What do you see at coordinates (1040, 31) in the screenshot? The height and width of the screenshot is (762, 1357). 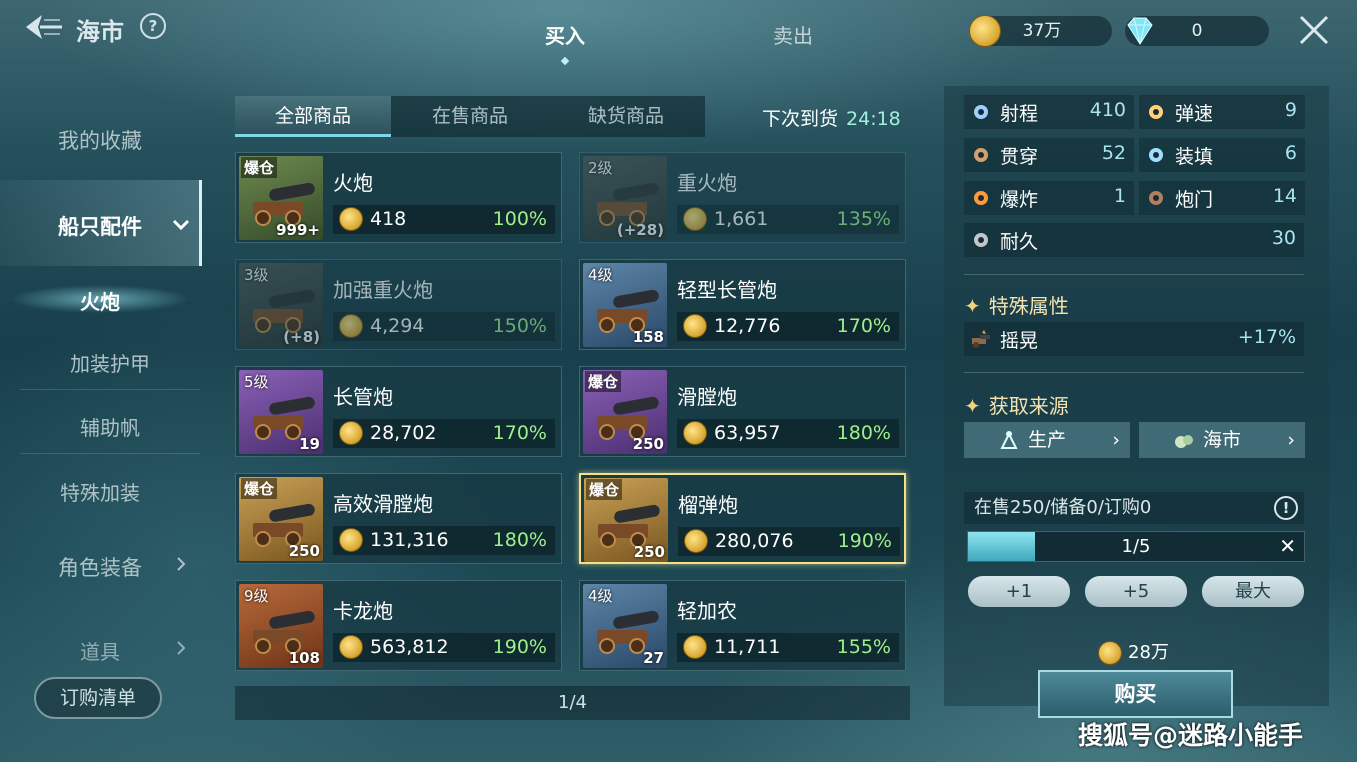 I see `gold-currency: 37万` at bounding box center [1040, 31].